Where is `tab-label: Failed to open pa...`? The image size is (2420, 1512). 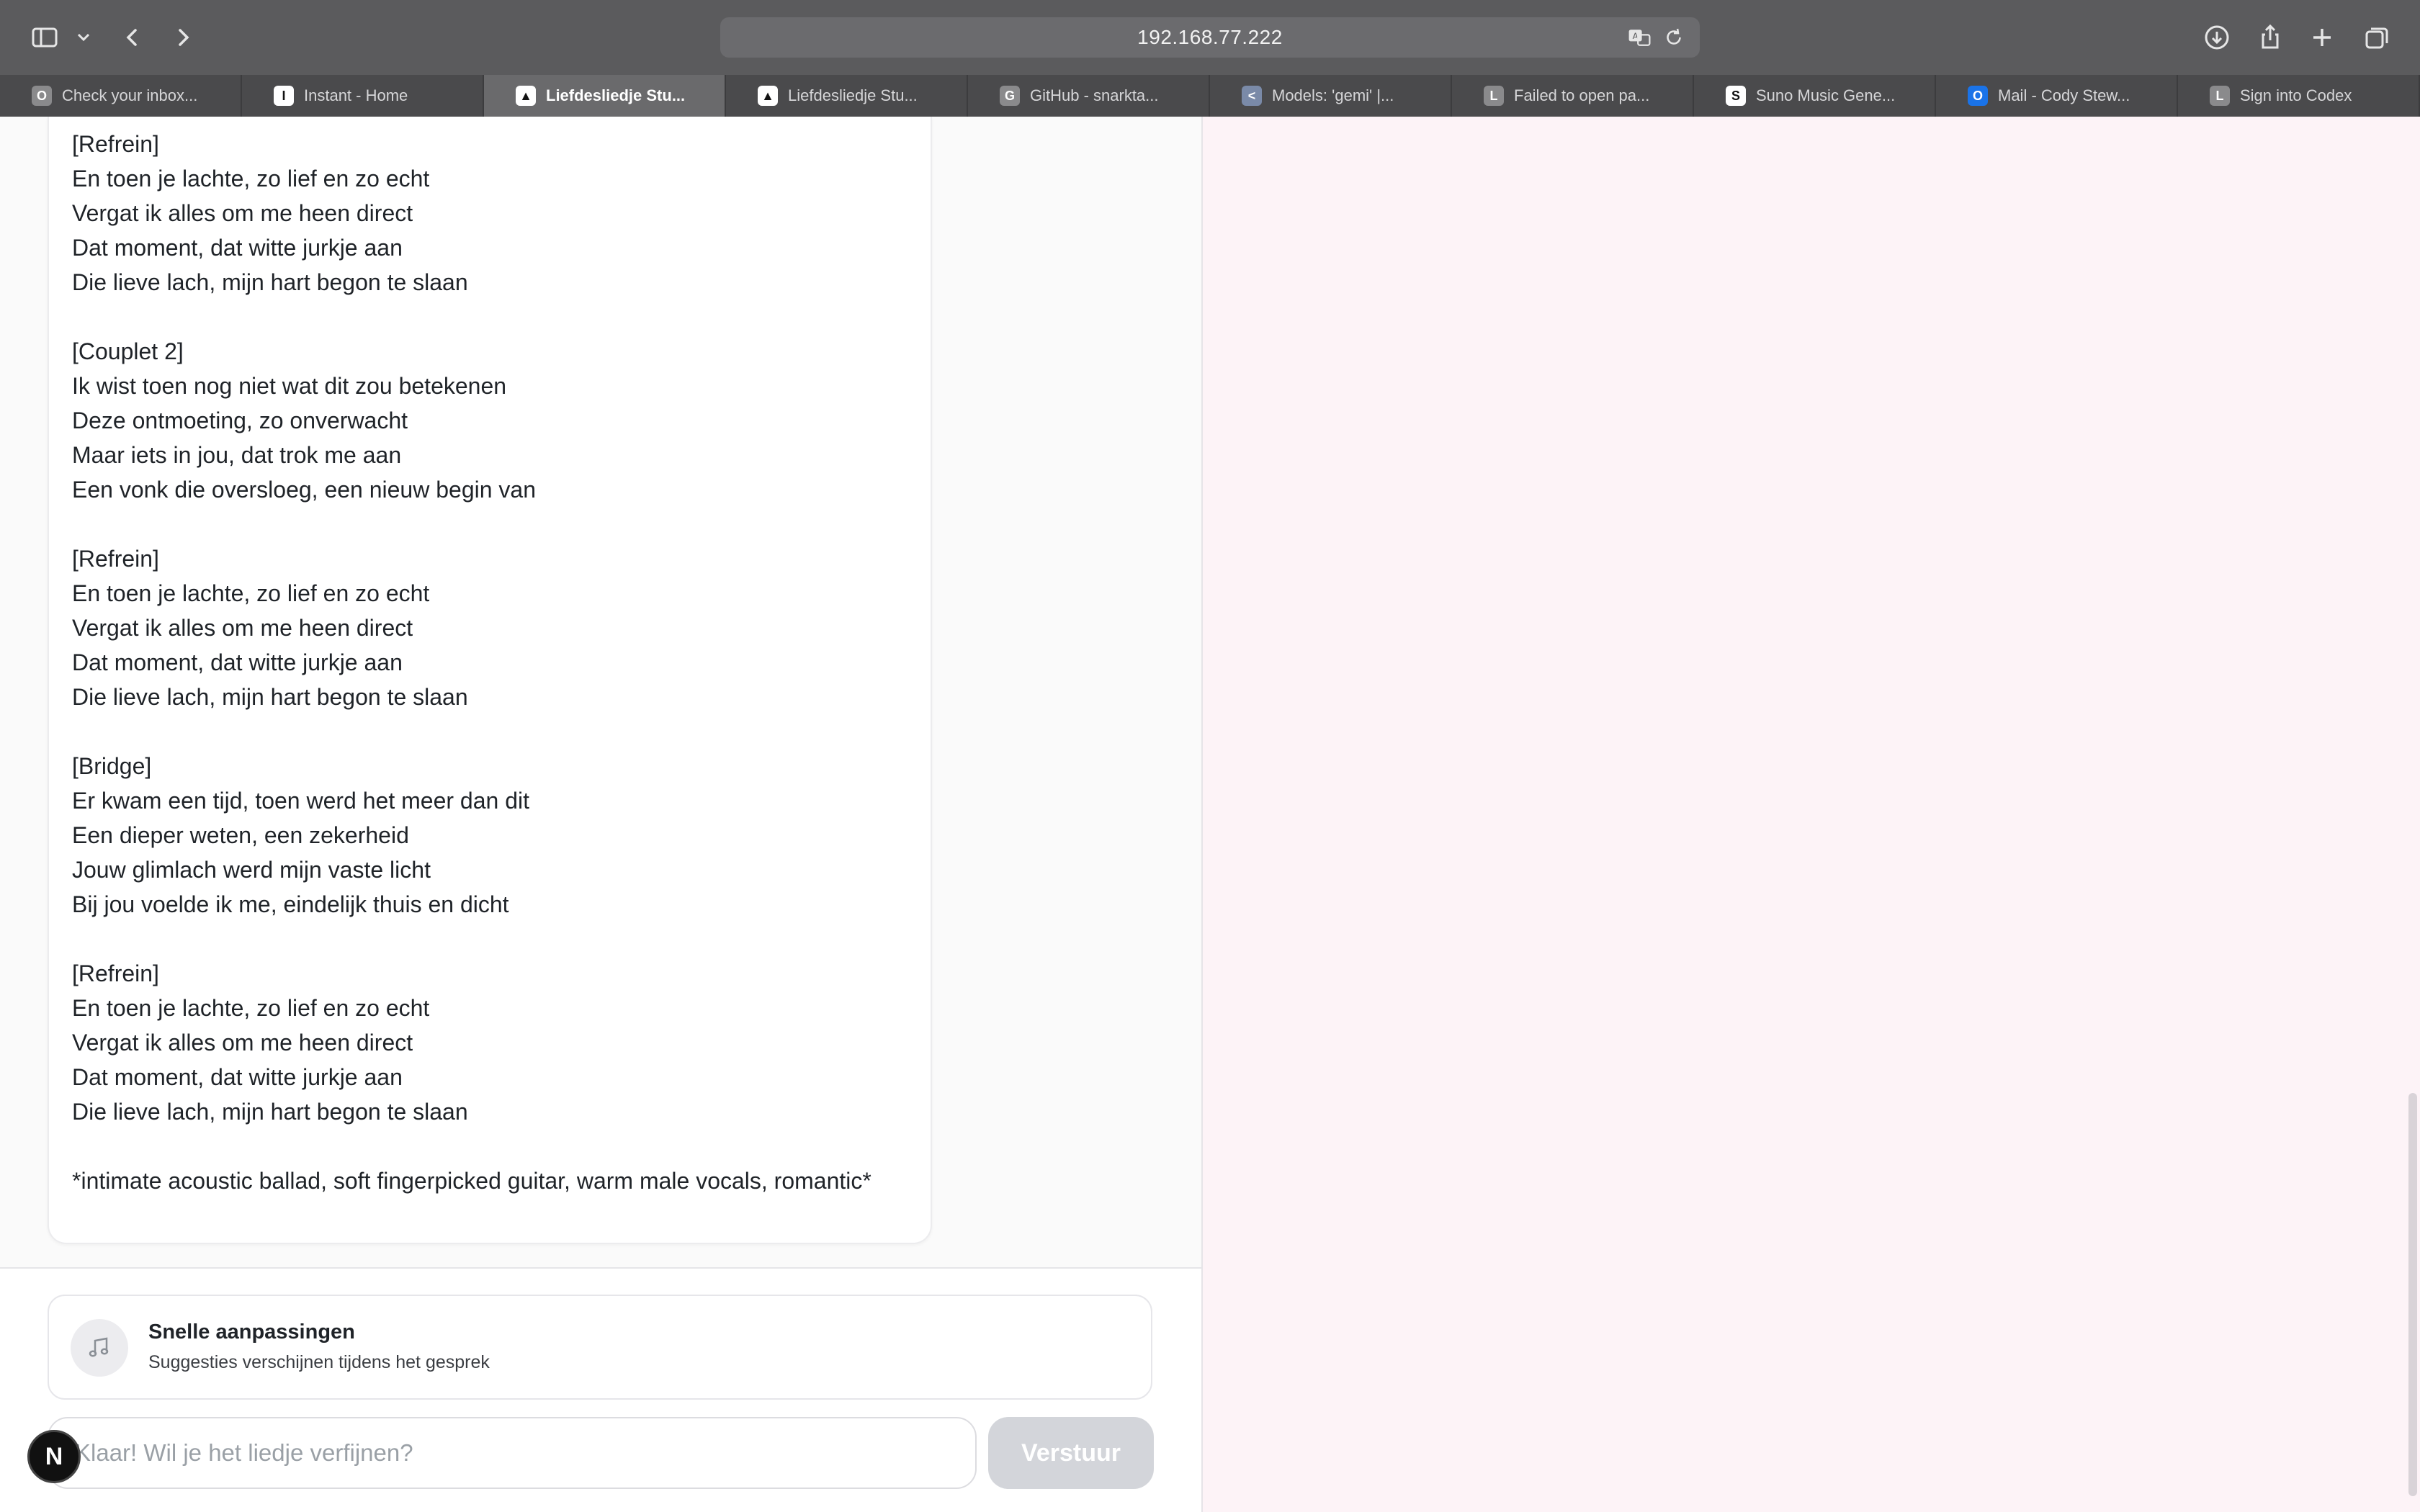
tab-label: Failed to open pa... is located at coordinates (1582, 95).